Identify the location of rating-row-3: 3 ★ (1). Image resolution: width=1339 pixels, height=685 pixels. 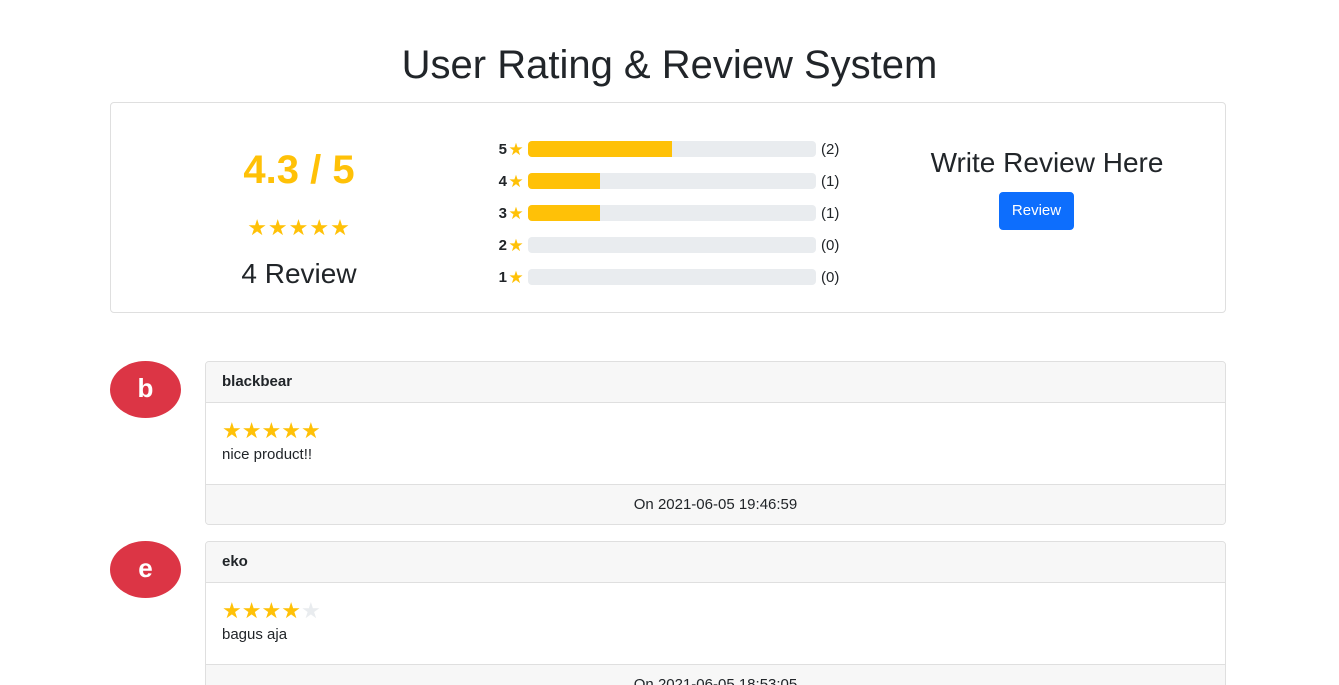
(680, 213).